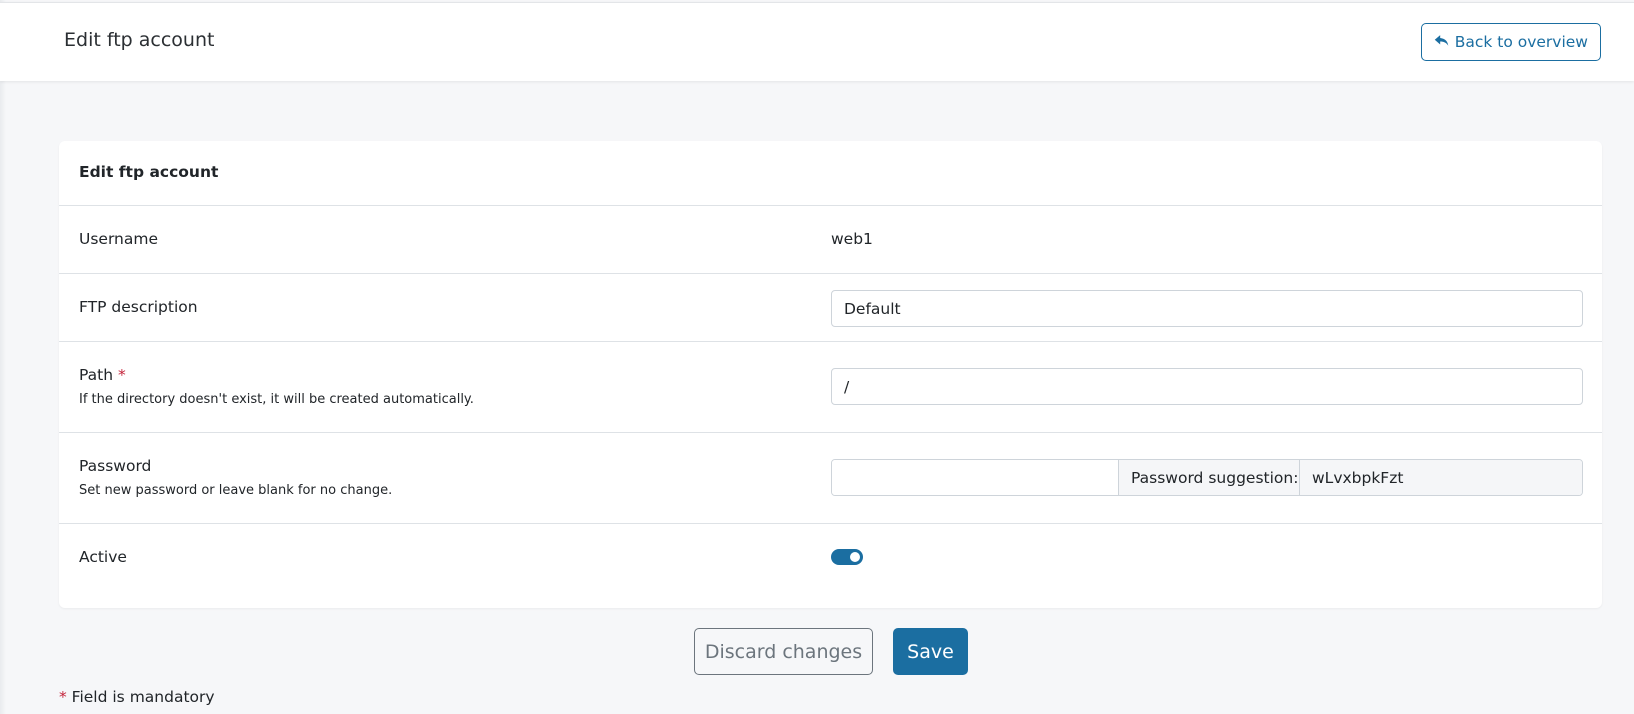 The width and height of the screenshot is (1634, 714). Describe the element at coordinates (830, 173) in the screenshot. I see `card-title: Edit ftp account` at that location.